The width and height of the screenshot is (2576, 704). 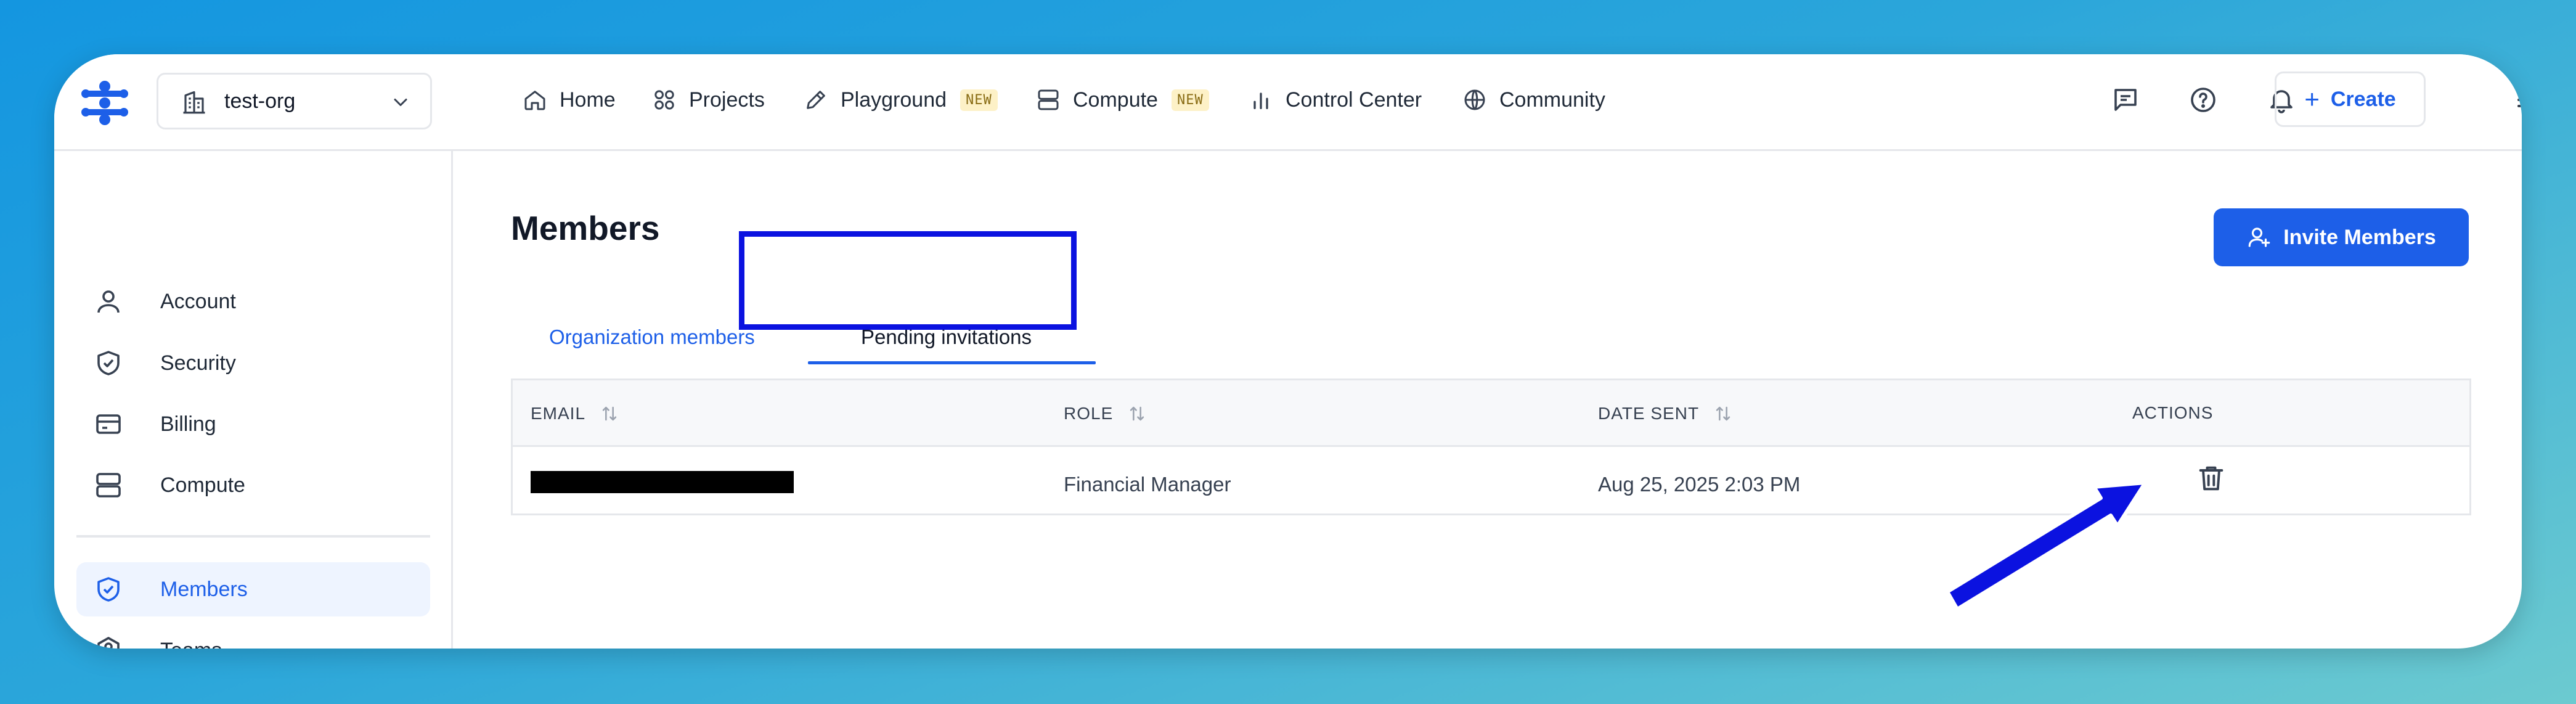 I want to click on help-icon, so click(x=2203, y=100).